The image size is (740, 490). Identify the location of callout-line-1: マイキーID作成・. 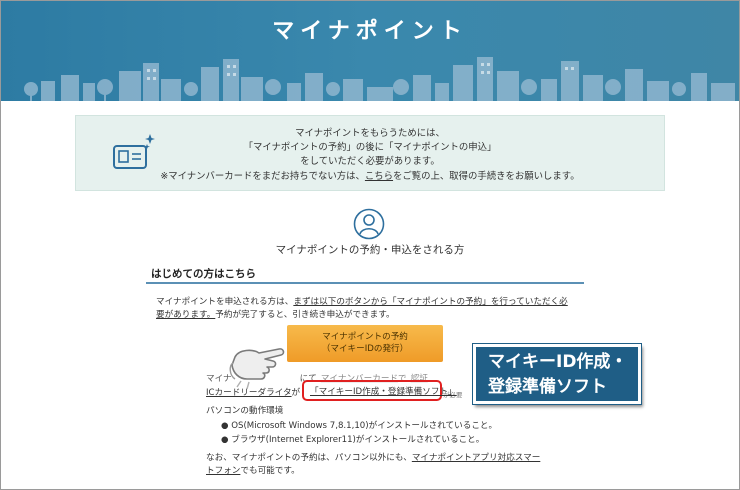
(558, 362).